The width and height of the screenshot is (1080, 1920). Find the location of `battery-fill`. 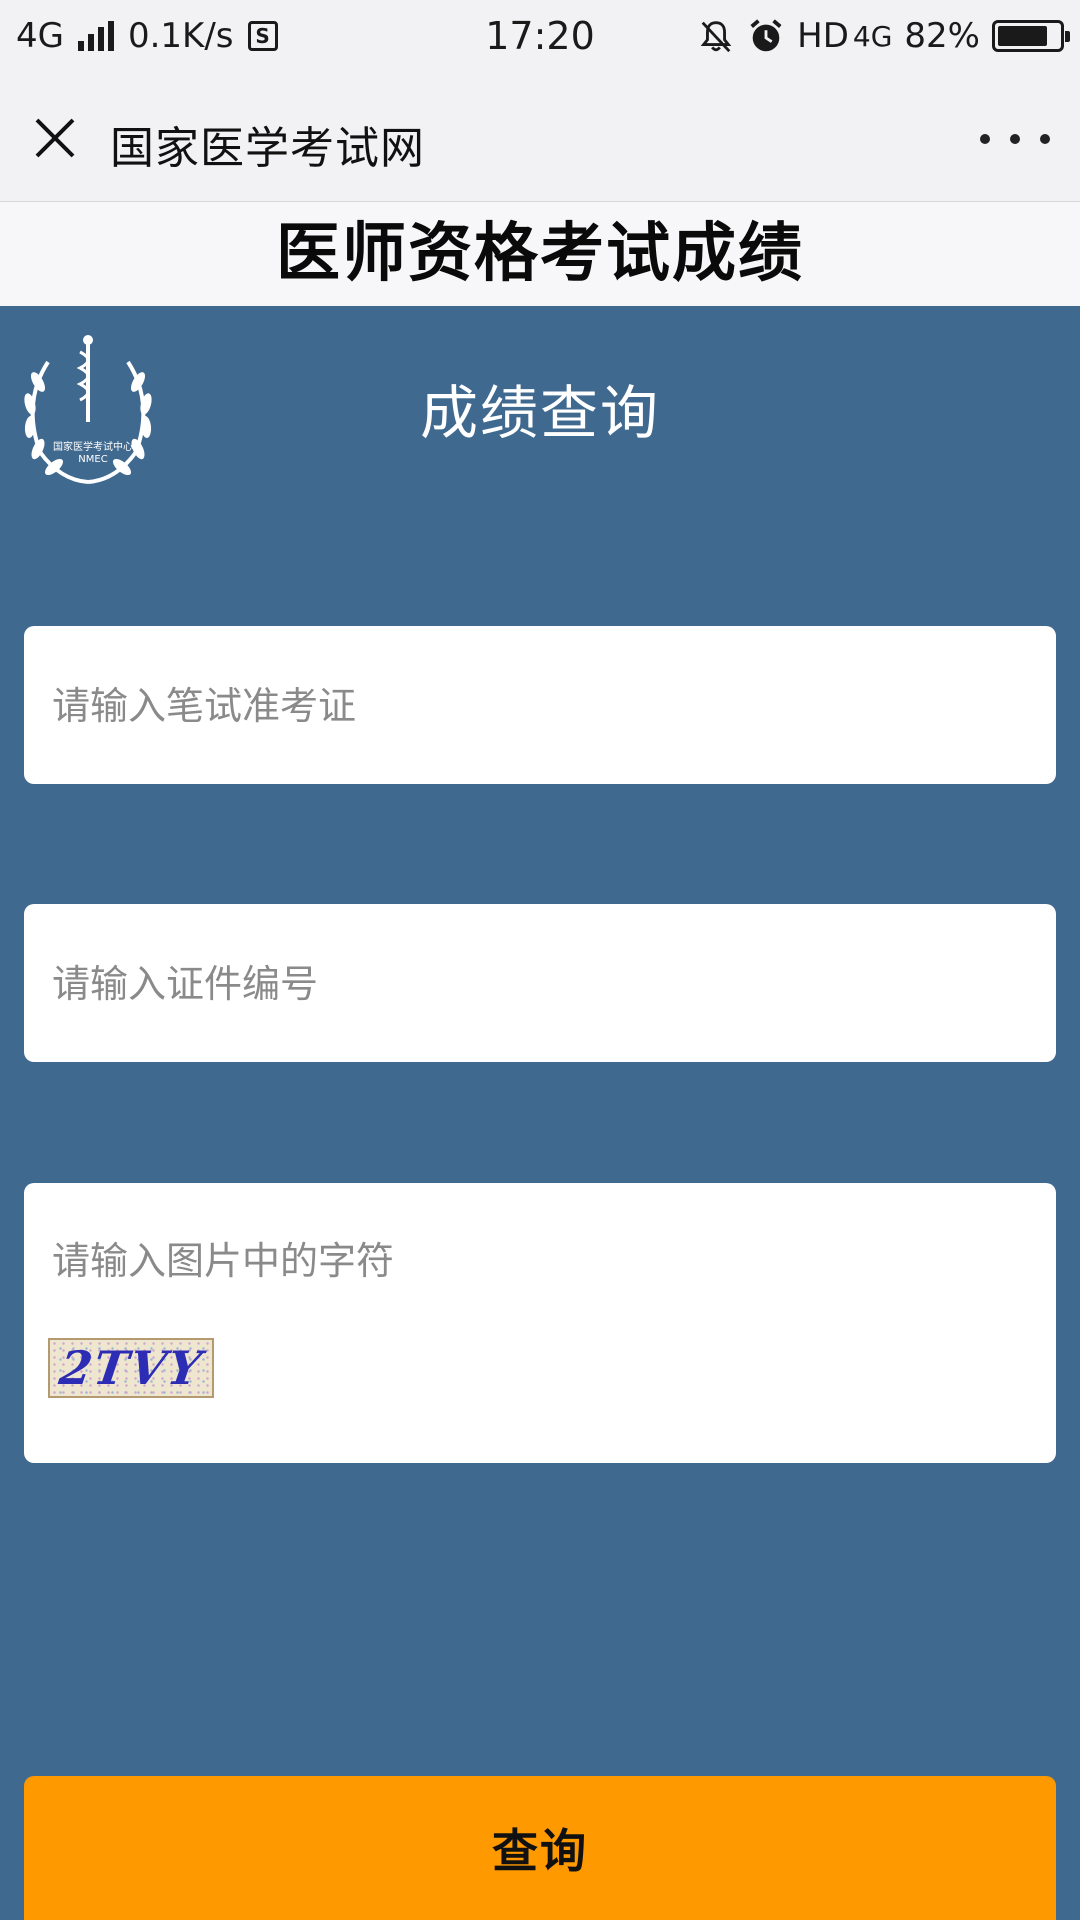

battery-fill is located at coordinates (1023, 36).